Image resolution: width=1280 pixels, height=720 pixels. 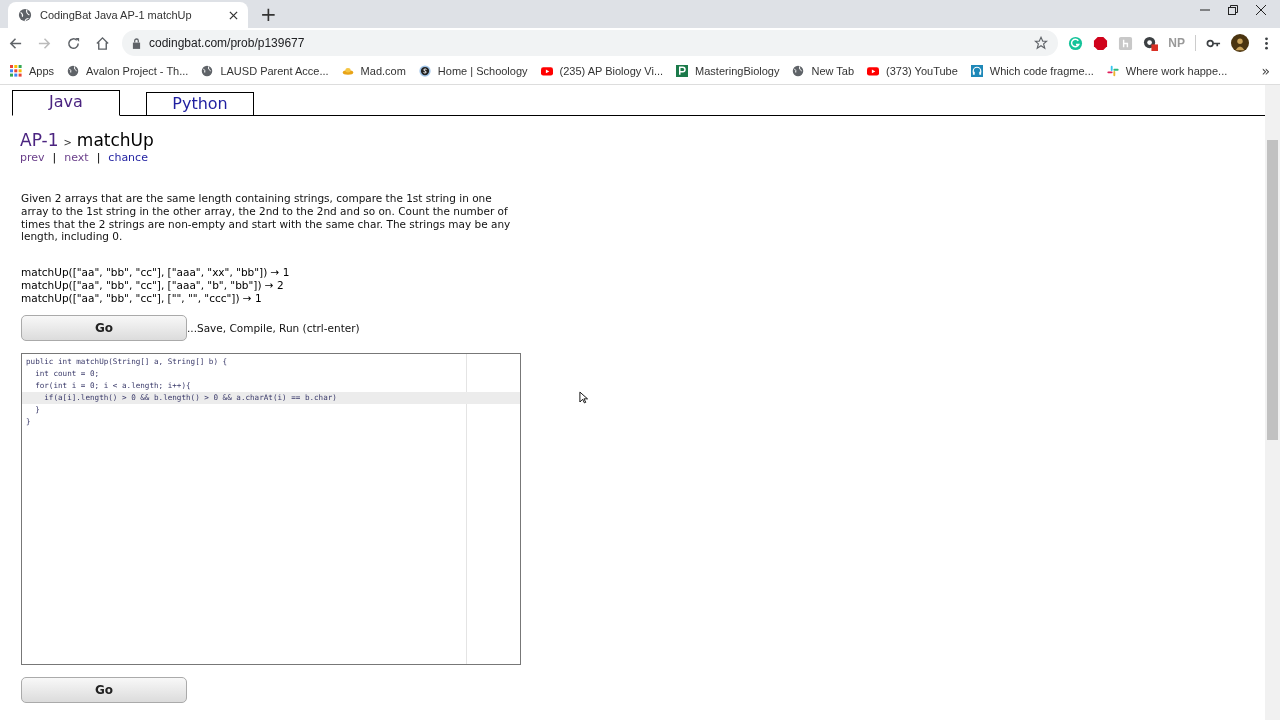 What do you see at coordinates (728, 71) in the screenshot?
I see `bookmark: MasteringBiology` at bounding box center [728, 71].